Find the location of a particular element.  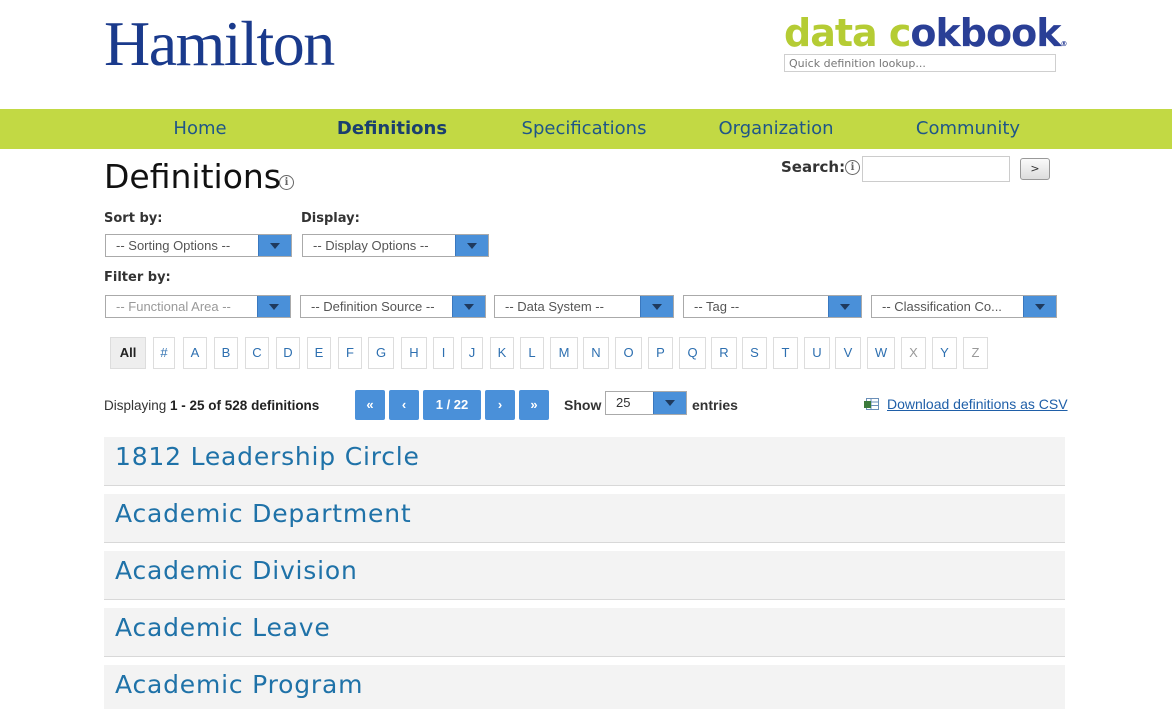

logo-registered-mark: ® is located at coordinates (1063, 44).